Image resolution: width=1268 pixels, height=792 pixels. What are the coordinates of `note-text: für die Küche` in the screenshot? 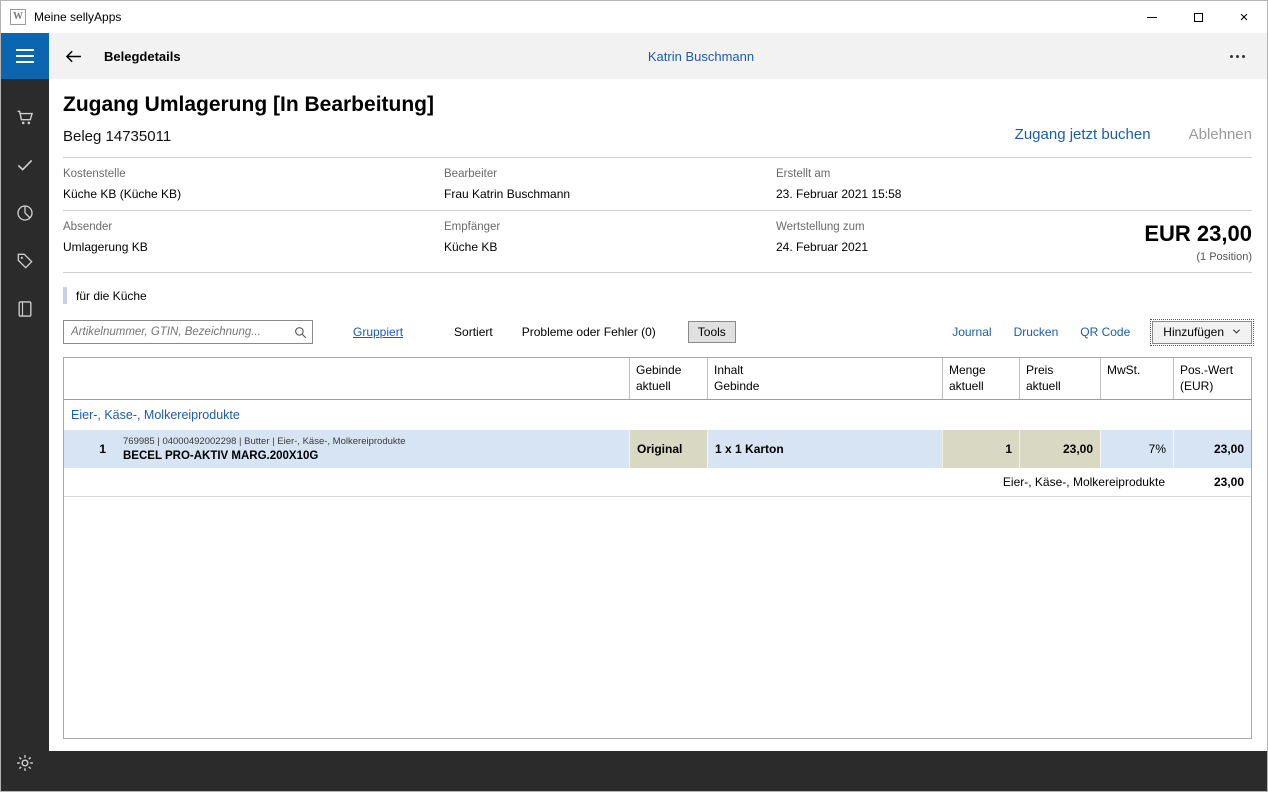 It's located at (111, 295).